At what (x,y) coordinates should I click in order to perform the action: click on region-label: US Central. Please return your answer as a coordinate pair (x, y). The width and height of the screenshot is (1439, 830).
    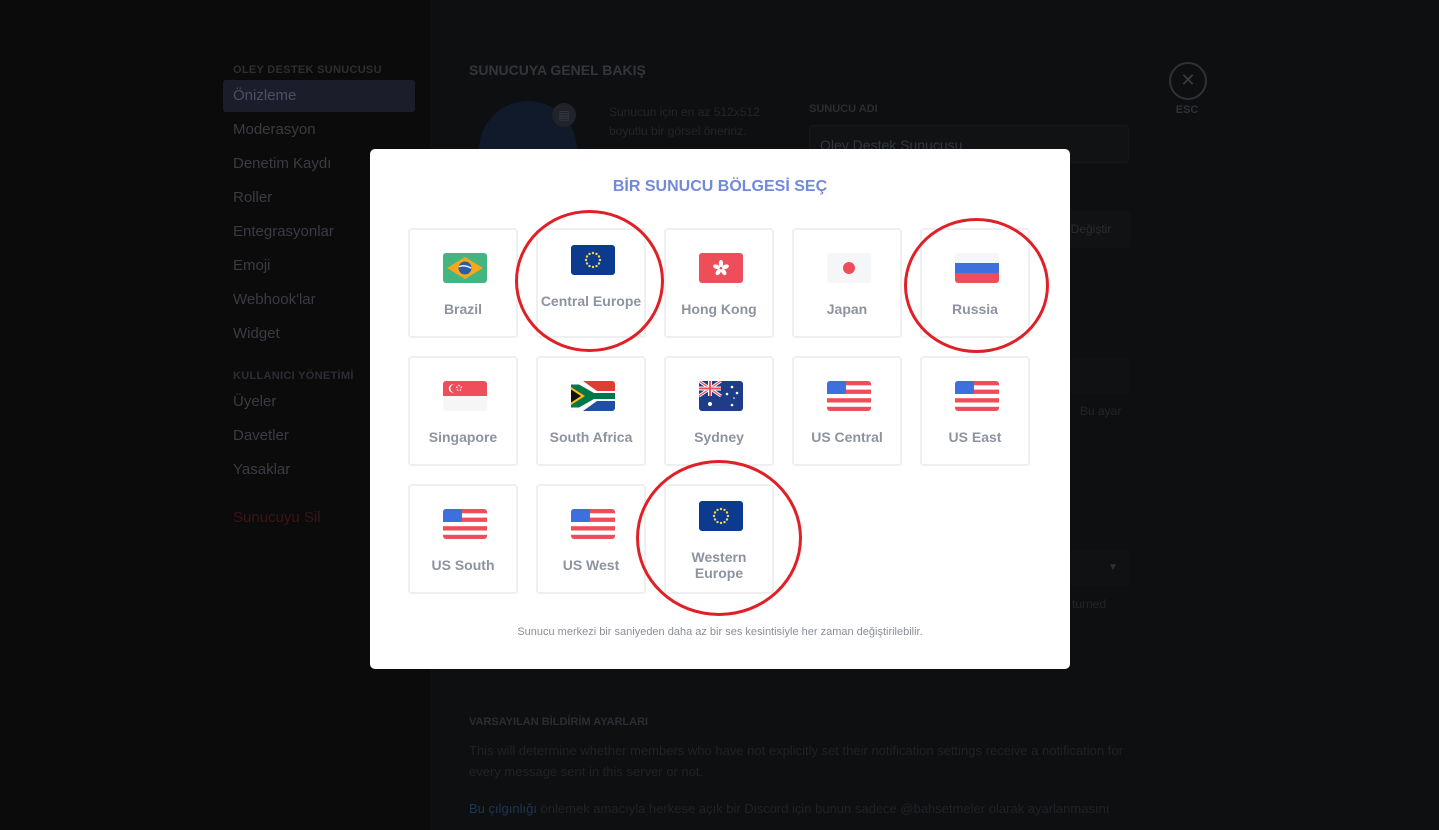
    Looking at the image, I should click on (847, 437).